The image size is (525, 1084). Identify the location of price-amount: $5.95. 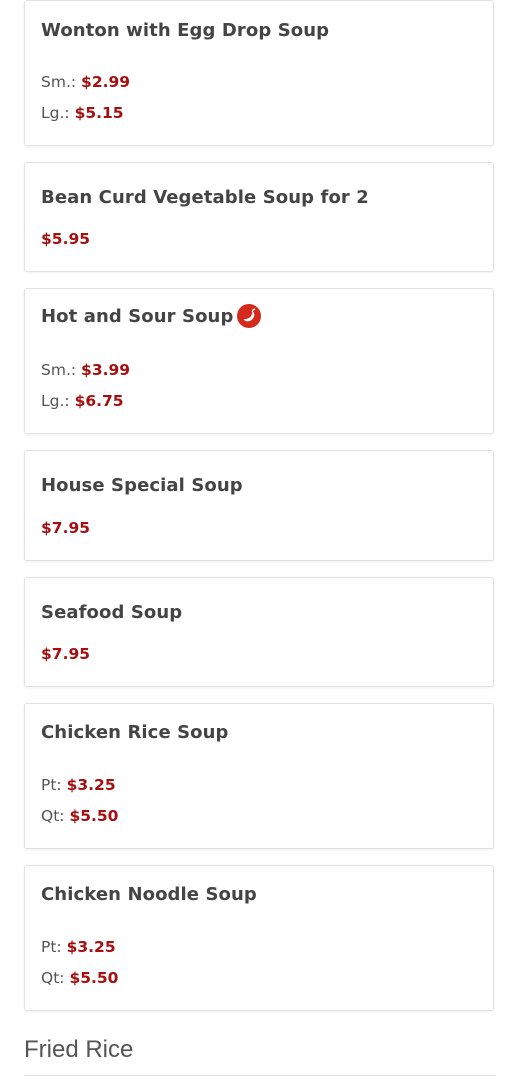
(66, 239).